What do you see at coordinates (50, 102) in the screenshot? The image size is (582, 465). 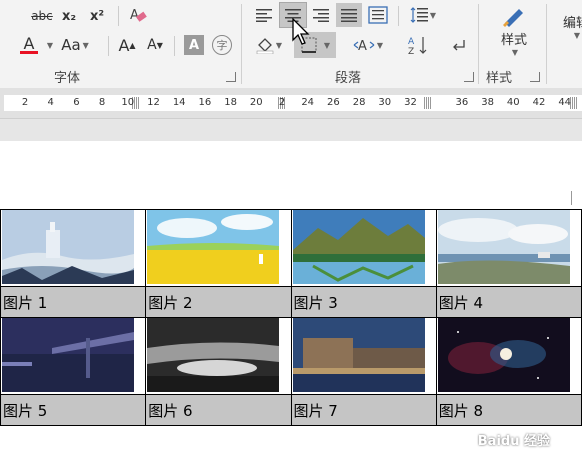 I see `ruler-tick-label: 4` at bounding box center [50, 102].